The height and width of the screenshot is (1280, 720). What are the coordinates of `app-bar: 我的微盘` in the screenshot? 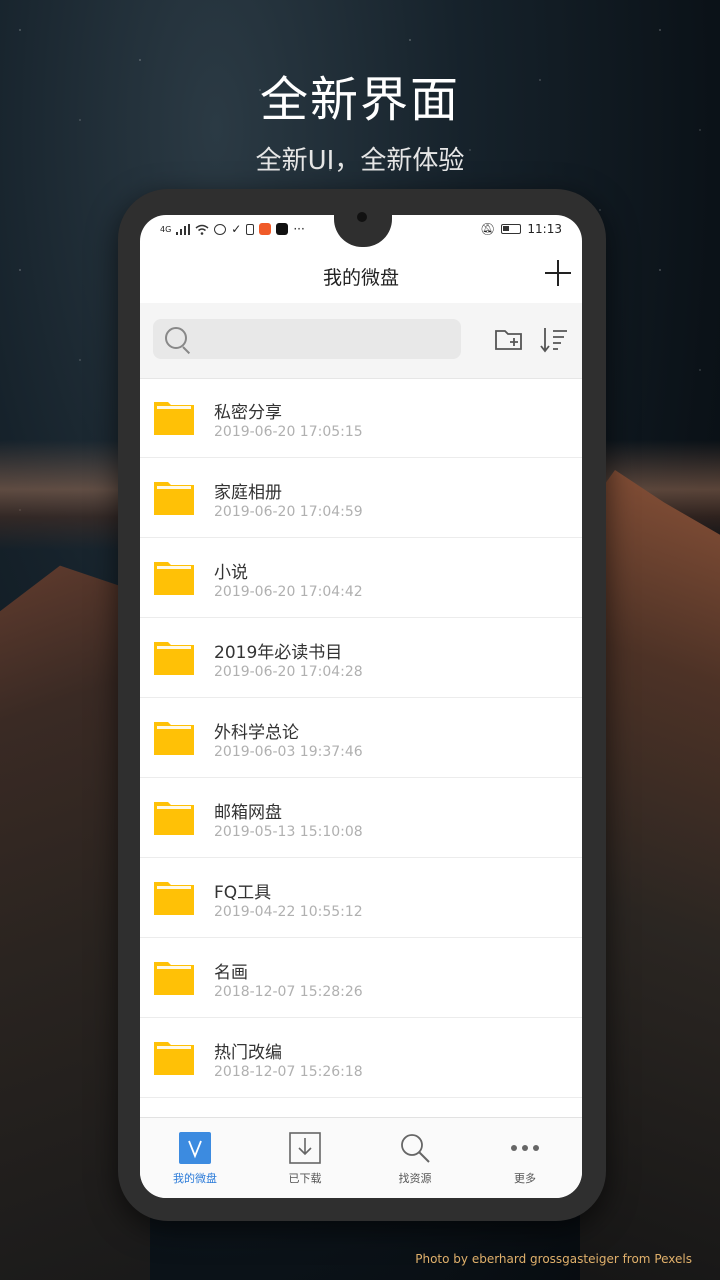 It's located at (361, 274).